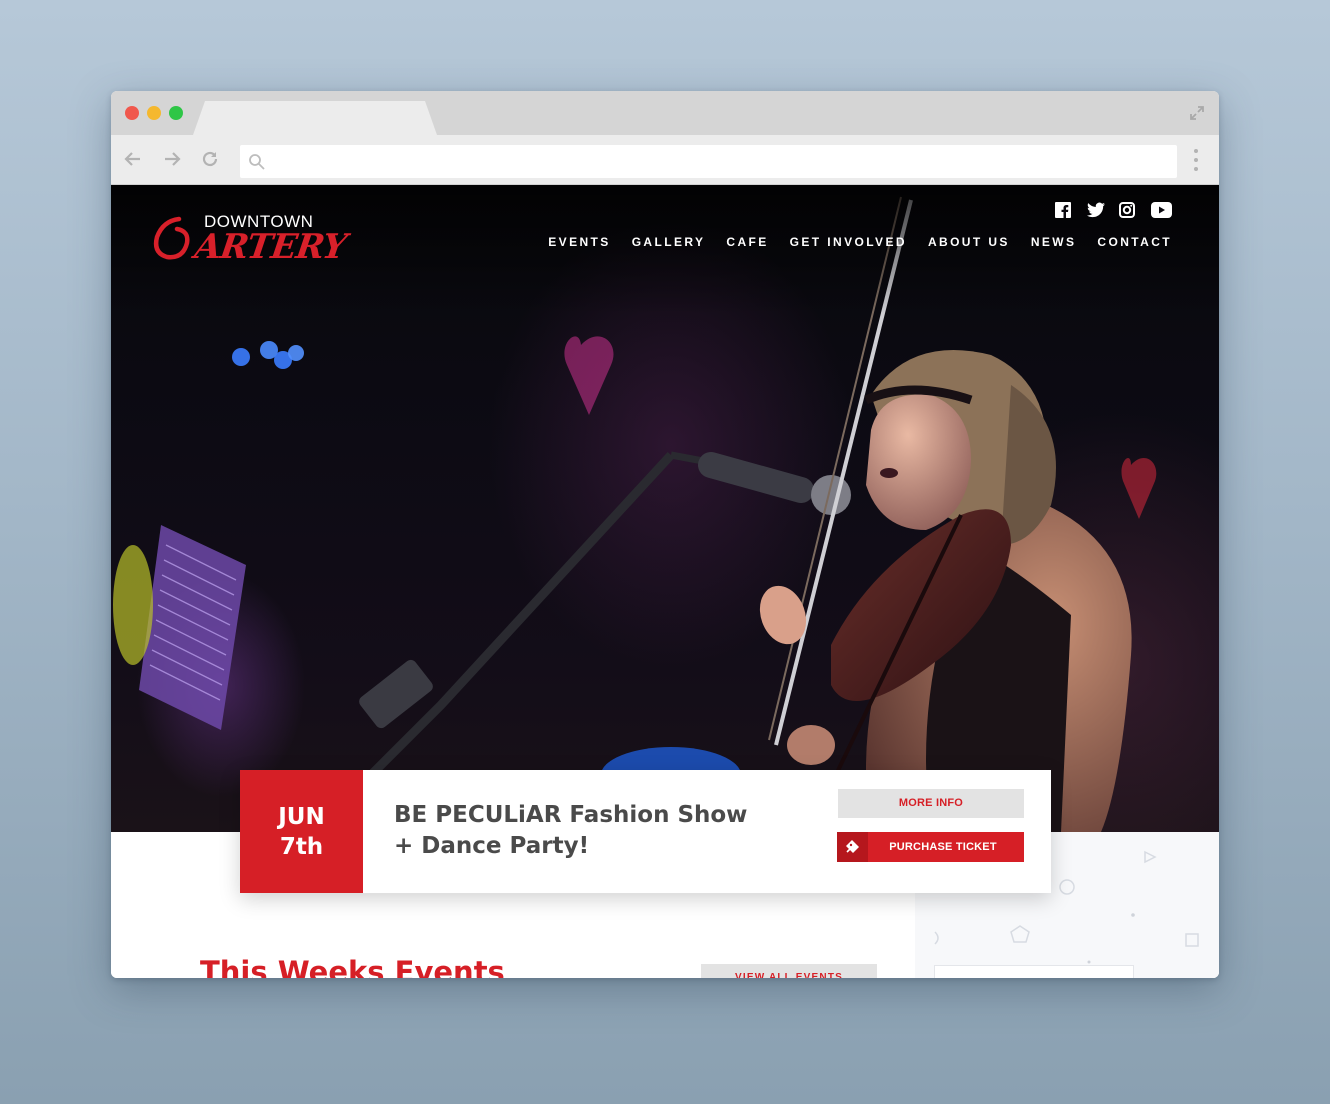  What do you see at coordinates (1134, 242) in the screenshot?
I see `nav-contact: CONTACT` at bounding box center [1134, 242].